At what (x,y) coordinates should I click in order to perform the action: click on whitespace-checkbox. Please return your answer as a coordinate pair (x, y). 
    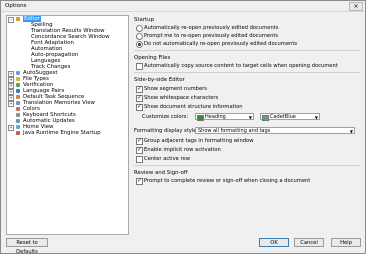
    Looking at the image, I should click on (139, 98).